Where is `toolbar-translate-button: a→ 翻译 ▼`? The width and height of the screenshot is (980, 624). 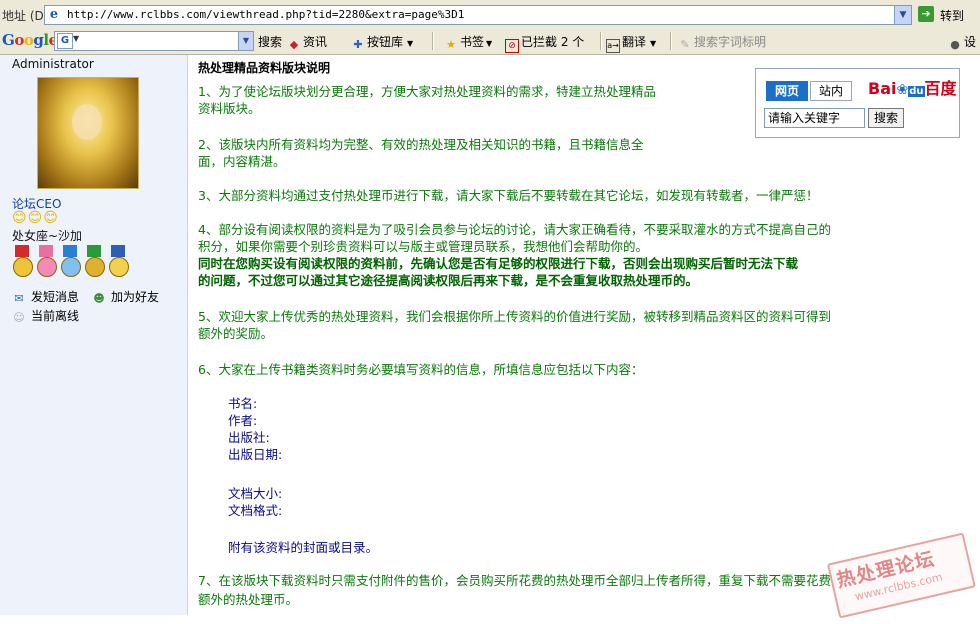
toolbar-translate-button: a→ 翻译 ▼ is located at coordinates (631, 43).